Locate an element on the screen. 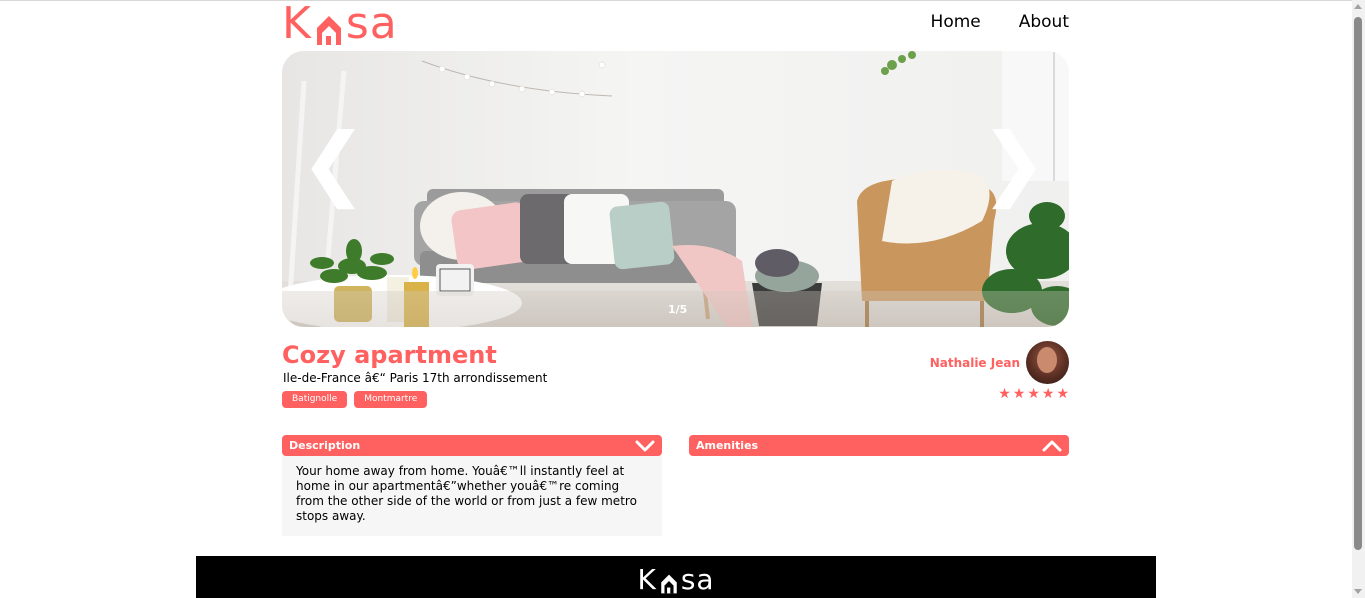 This screenshot has width=1365, height=598. kasa-logo: K sa is located at coordinates (340, 23).